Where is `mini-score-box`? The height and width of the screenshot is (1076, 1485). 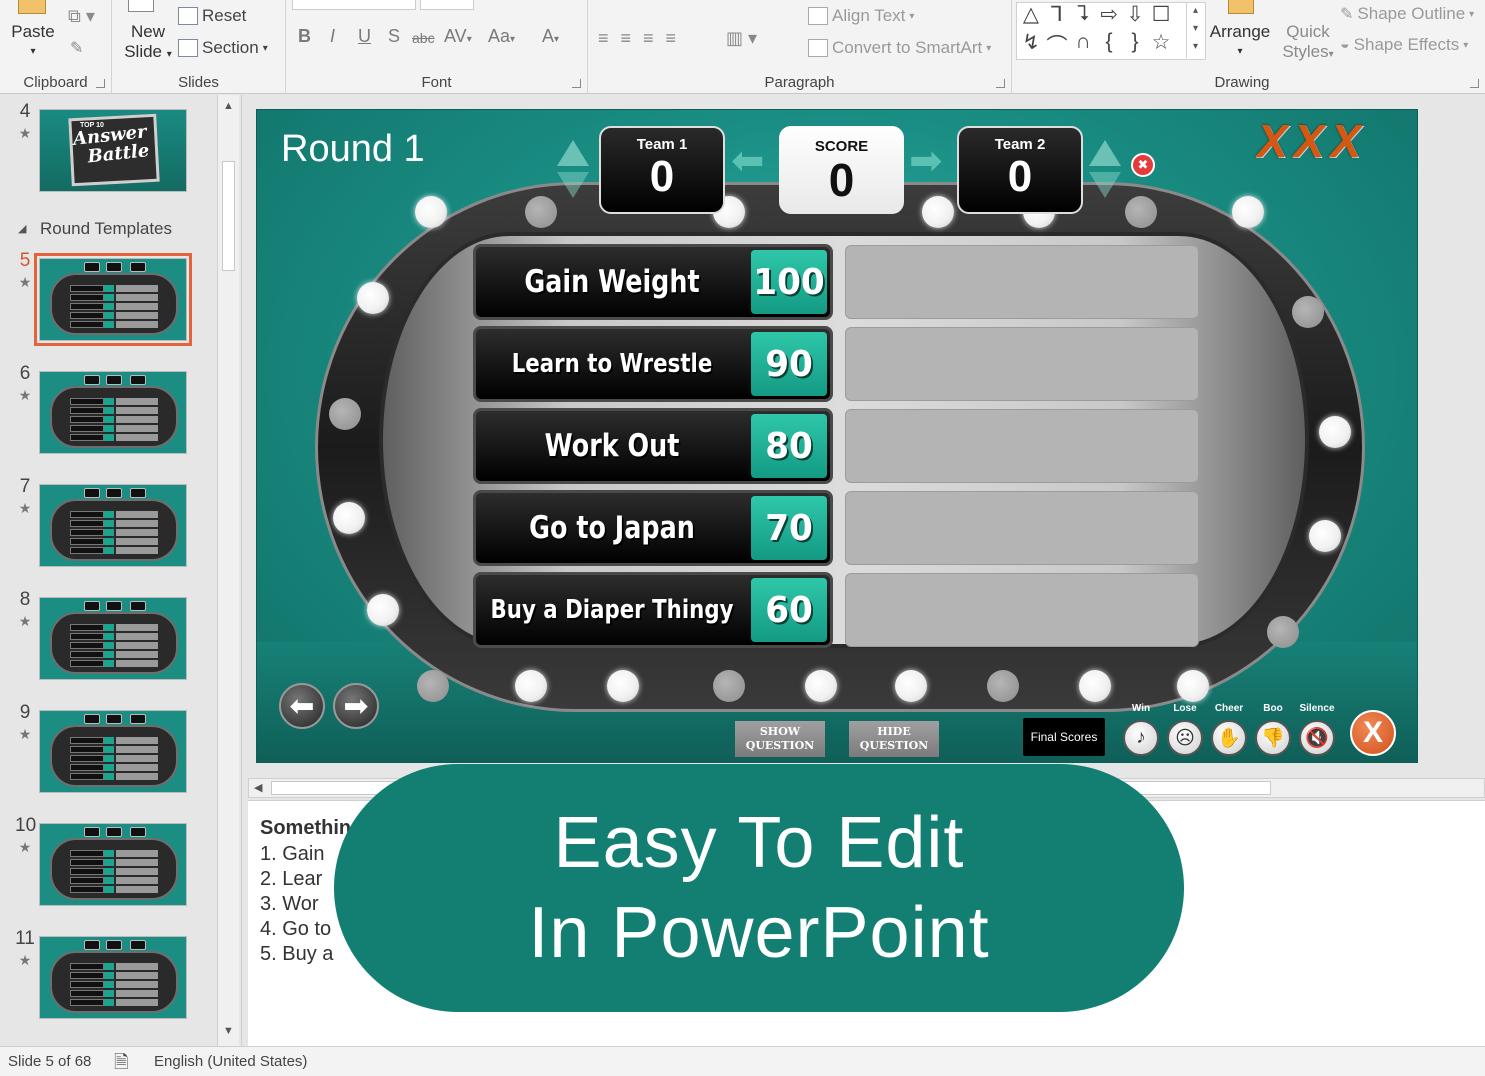
mini-score-box is located at coordinates (92, 719).